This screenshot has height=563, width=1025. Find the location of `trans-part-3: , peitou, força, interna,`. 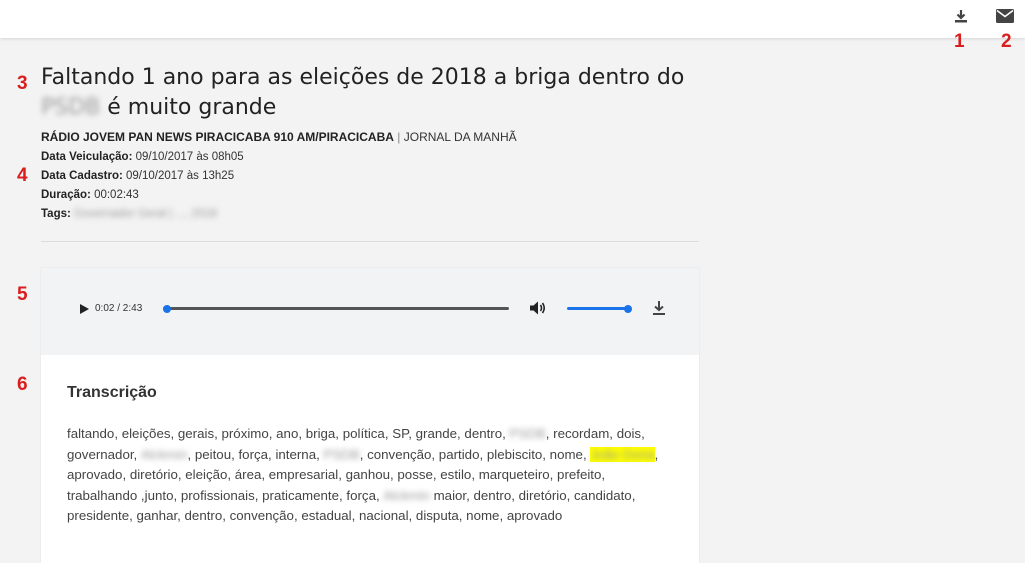

trans-part-3: , peitou, força, interna, is located at coordinates (253, 454).